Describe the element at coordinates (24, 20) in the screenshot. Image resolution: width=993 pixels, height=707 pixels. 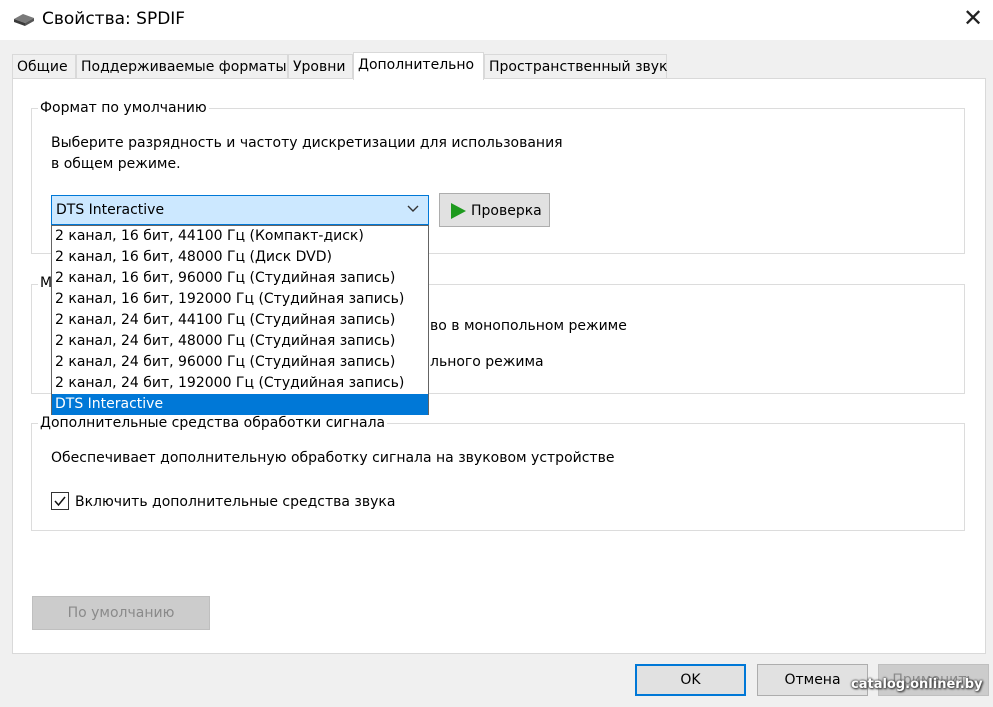
I see `speaker-device-icon` at that location.